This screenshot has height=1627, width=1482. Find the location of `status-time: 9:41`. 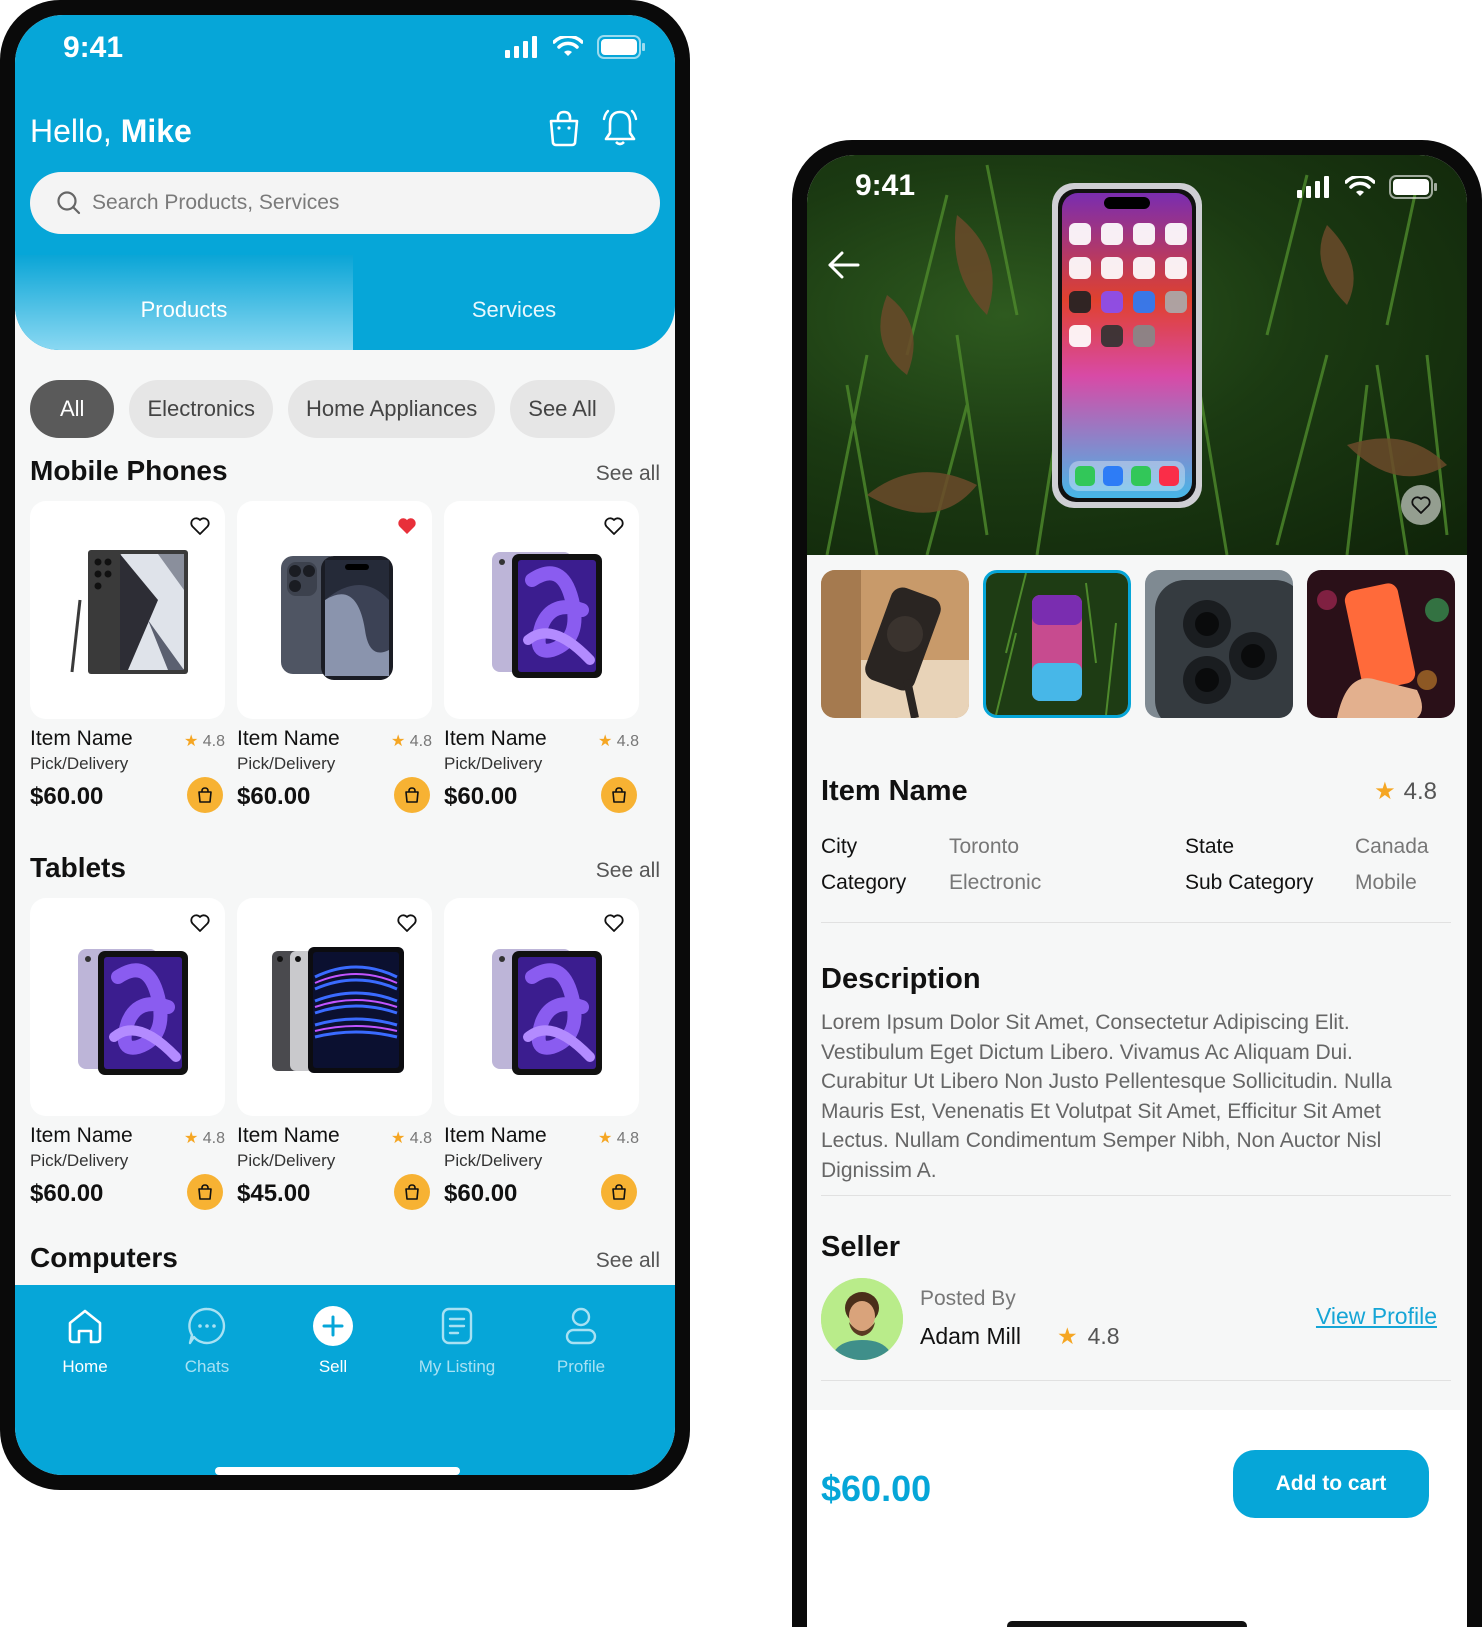

status-time: 9:41 is located at coordinates (885, 185).